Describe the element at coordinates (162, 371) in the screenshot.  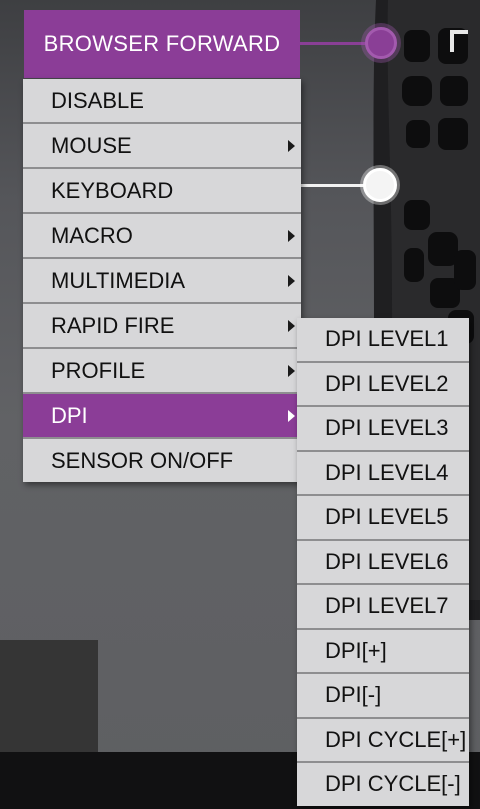
I see `menu-item-profile: PROFILE` at that location.